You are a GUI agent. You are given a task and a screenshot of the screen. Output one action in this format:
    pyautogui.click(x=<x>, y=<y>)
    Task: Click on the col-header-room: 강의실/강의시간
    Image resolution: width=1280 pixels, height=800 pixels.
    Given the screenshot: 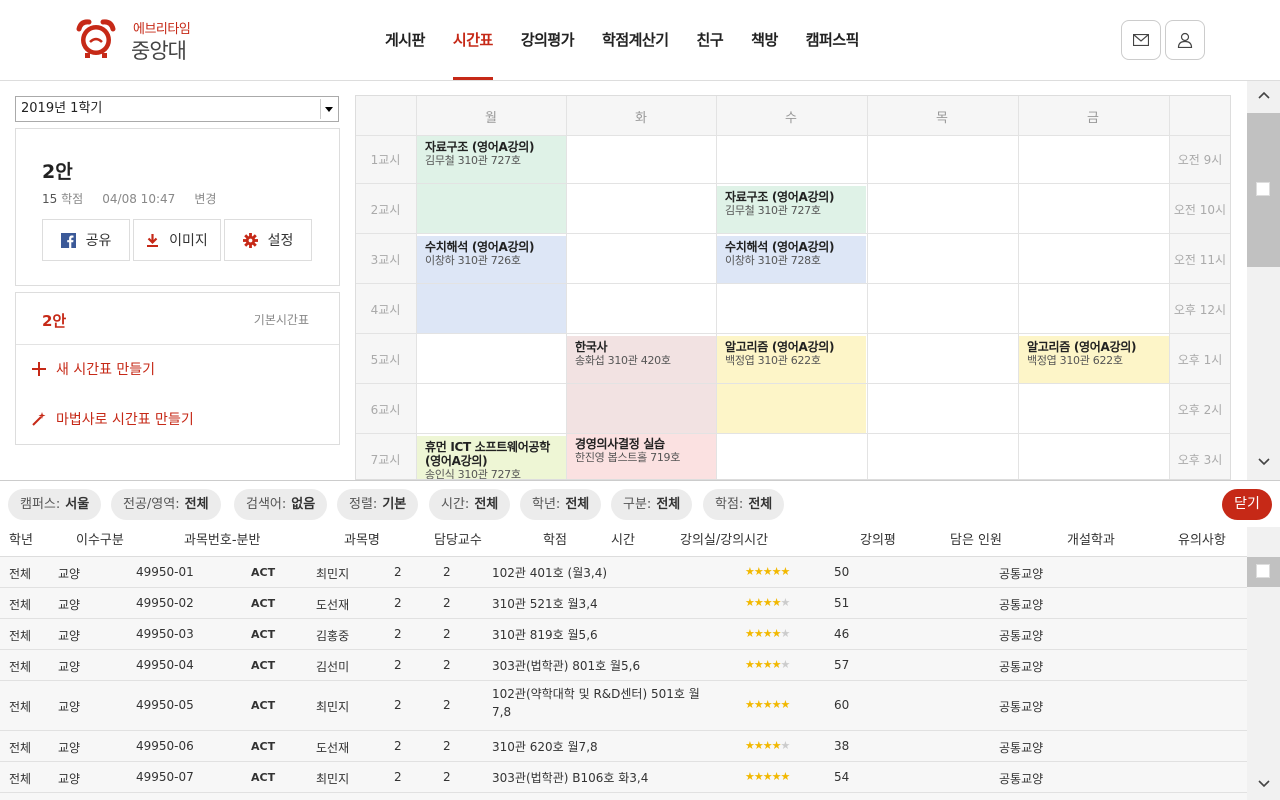 What is the action you would take?
    pyautogui.click(x=724, y=538)
    